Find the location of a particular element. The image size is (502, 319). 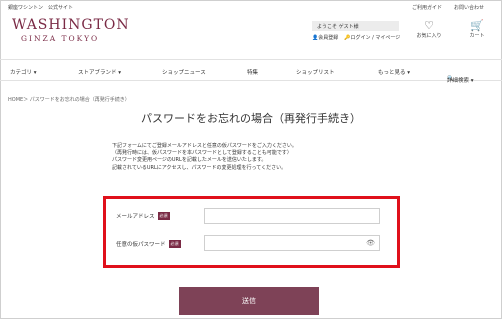

heart-icon: ♡ is located at coordinates (429, 25).